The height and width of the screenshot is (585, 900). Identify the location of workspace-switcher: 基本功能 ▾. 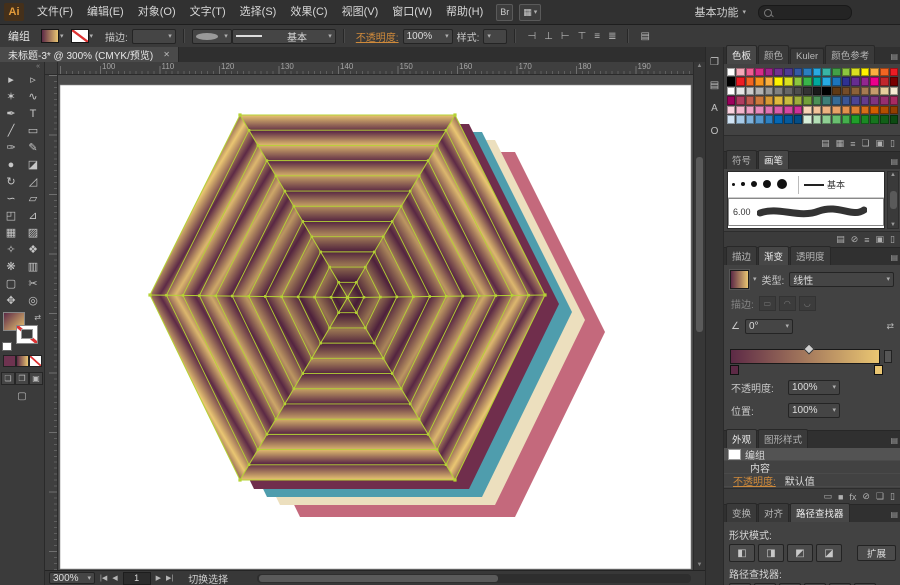
(720, 12).